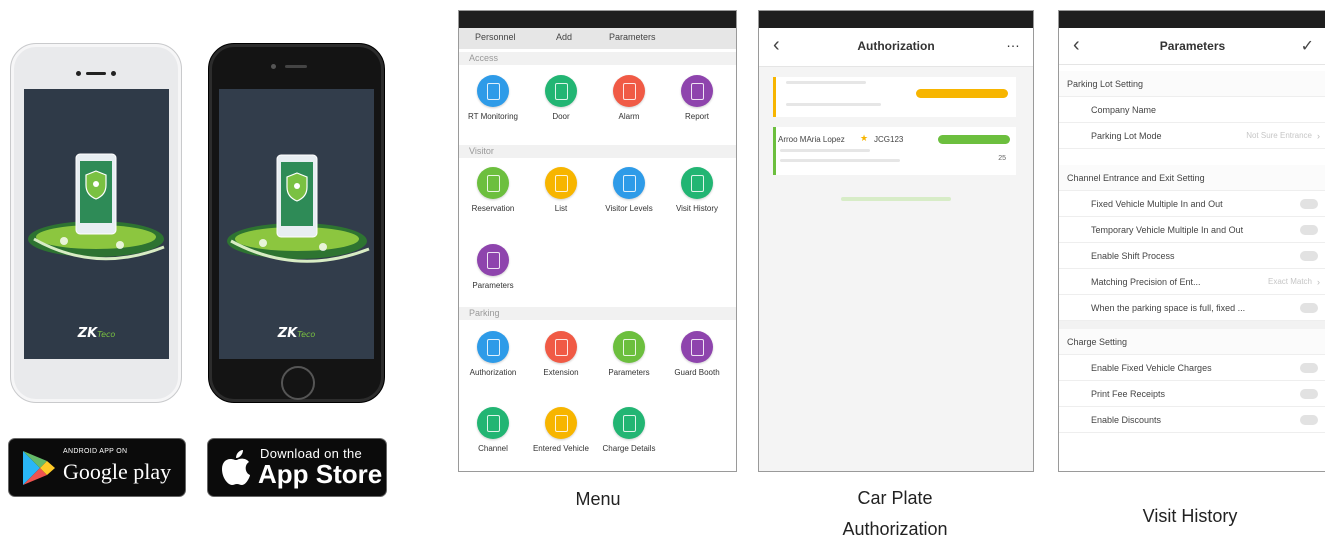 This screenshot has height=545, width=1325. What do you see at coordinates (236, 467) in the screenshot?
I see `apple-icon` at bounding box center [236, 467].